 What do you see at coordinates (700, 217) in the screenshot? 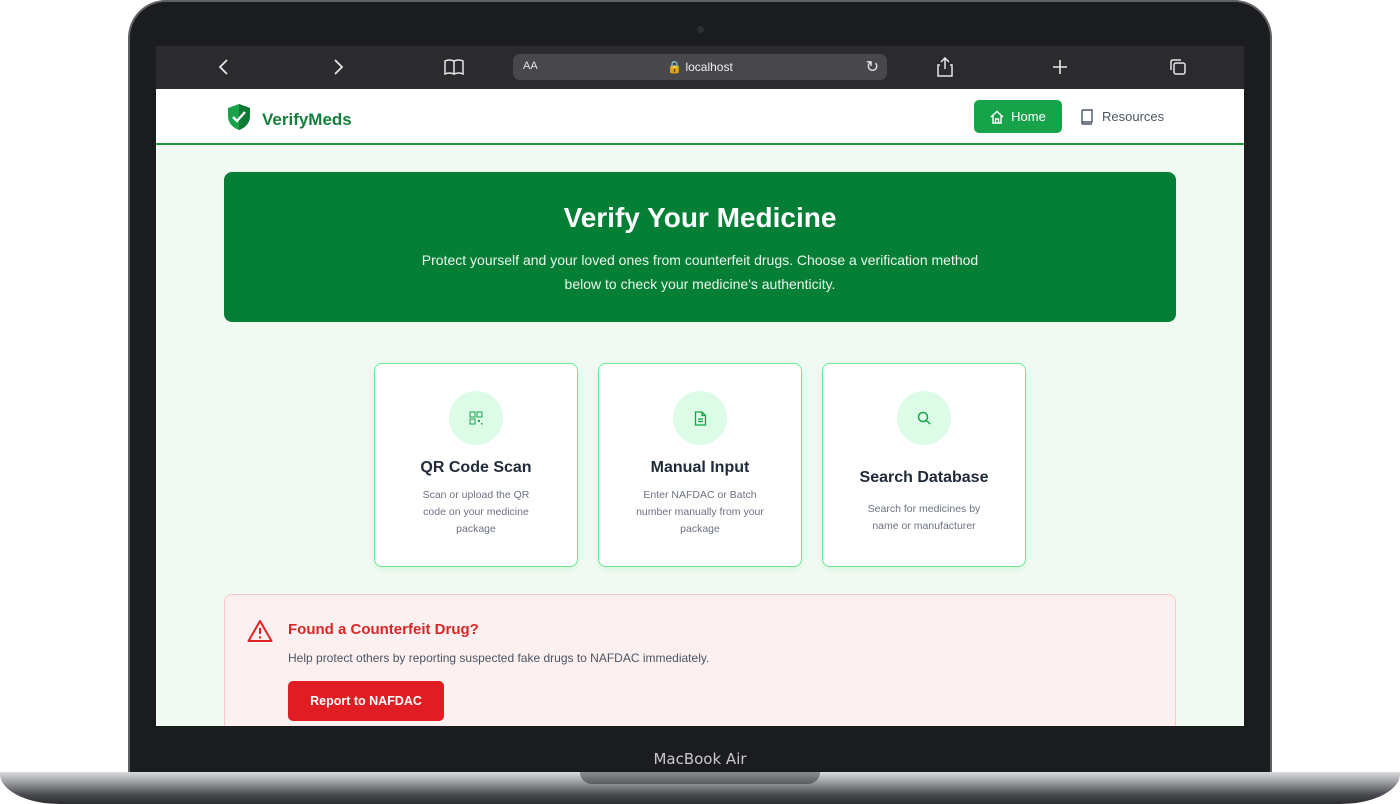
I see `hero-title: Verify Your Medicine` at bounding box center [700, 217].